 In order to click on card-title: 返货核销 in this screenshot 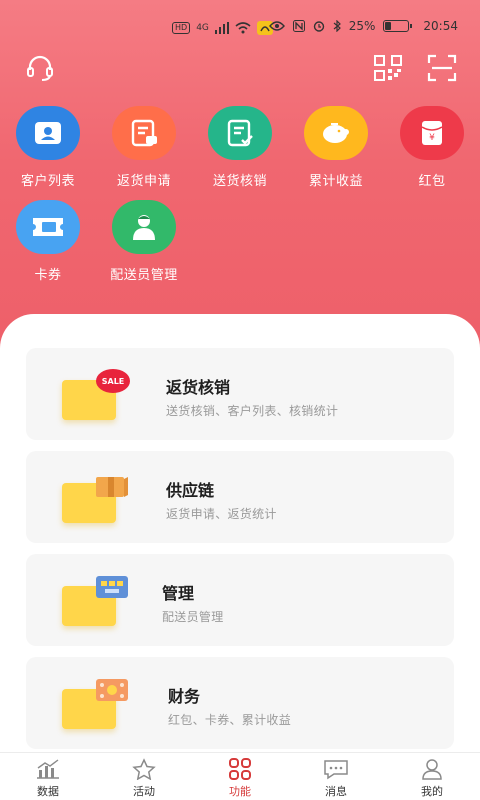, I will do `click(198, 387)`.